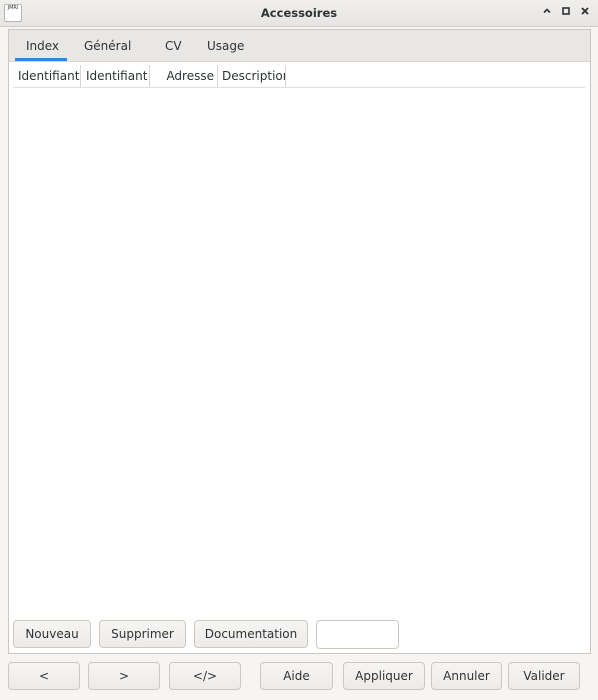  I want to click on window-title: Accessoires, so click(299, 13).